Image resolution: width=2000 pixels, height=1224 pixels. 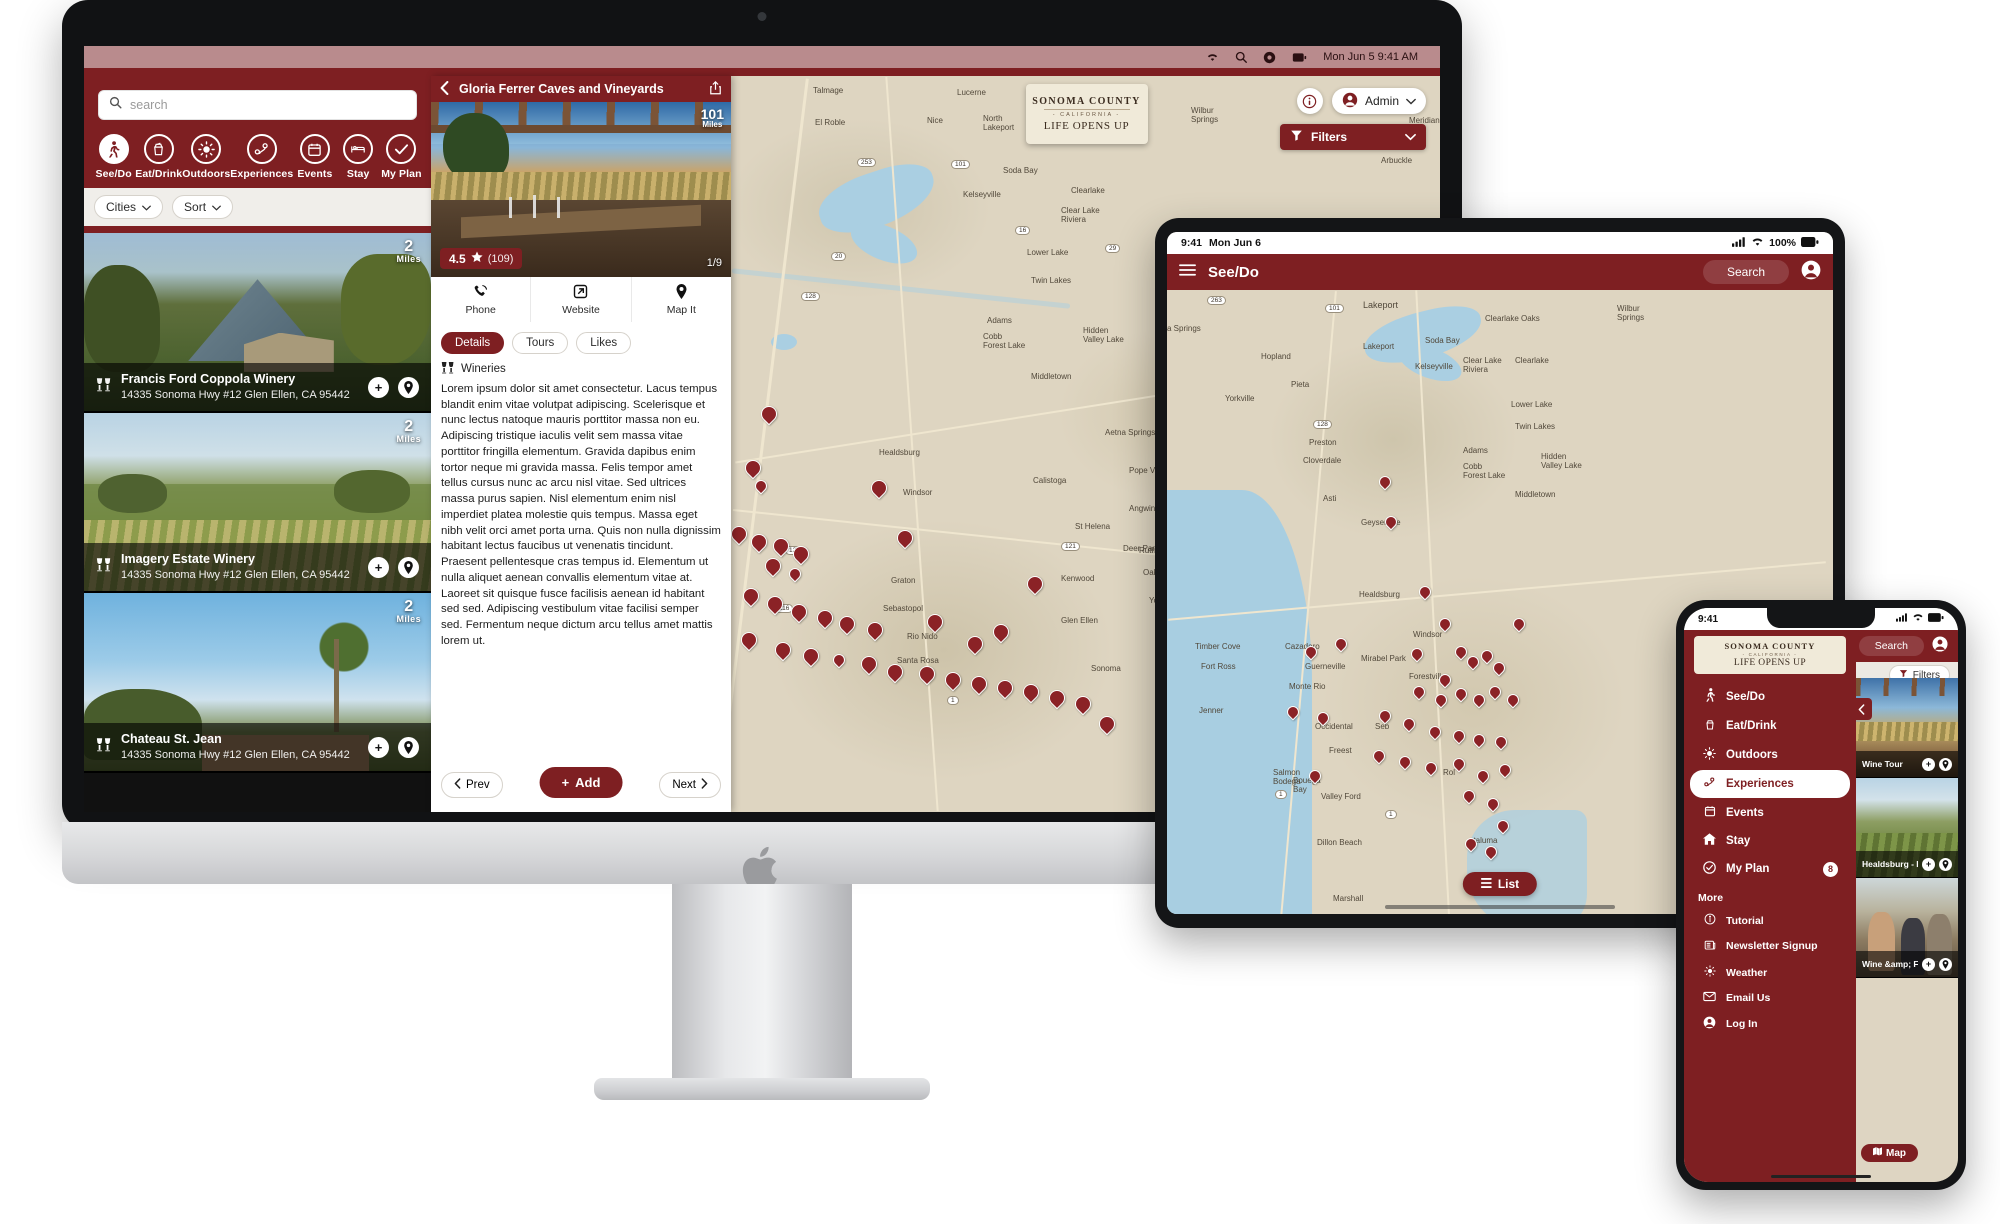 I want to click on map-it-action: Map It, so click(x=681, y=299).